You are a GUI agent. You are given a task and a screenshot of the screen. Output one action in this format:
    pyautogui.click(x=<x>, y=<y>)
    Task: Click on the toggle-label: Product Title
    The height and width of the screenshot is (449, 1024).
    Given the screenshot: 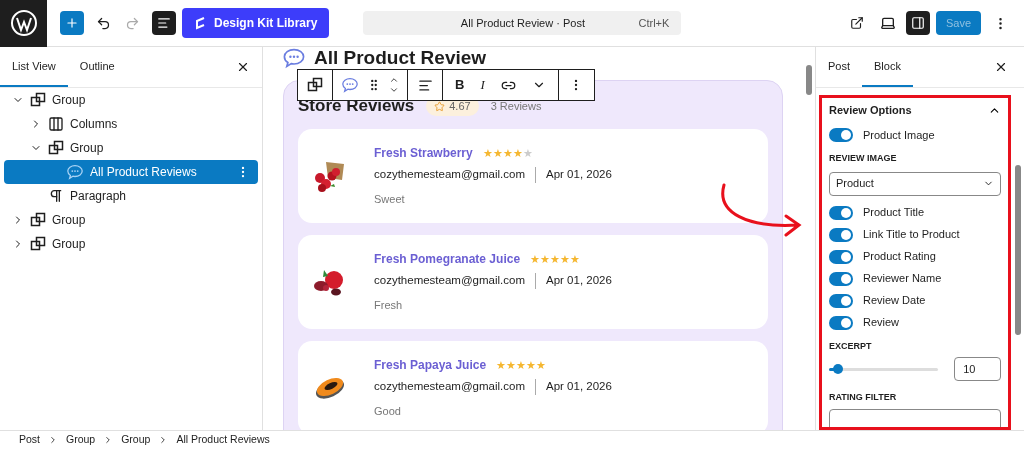 What is the action you would take?
    pyautogui.click(x=894, y=213)
    